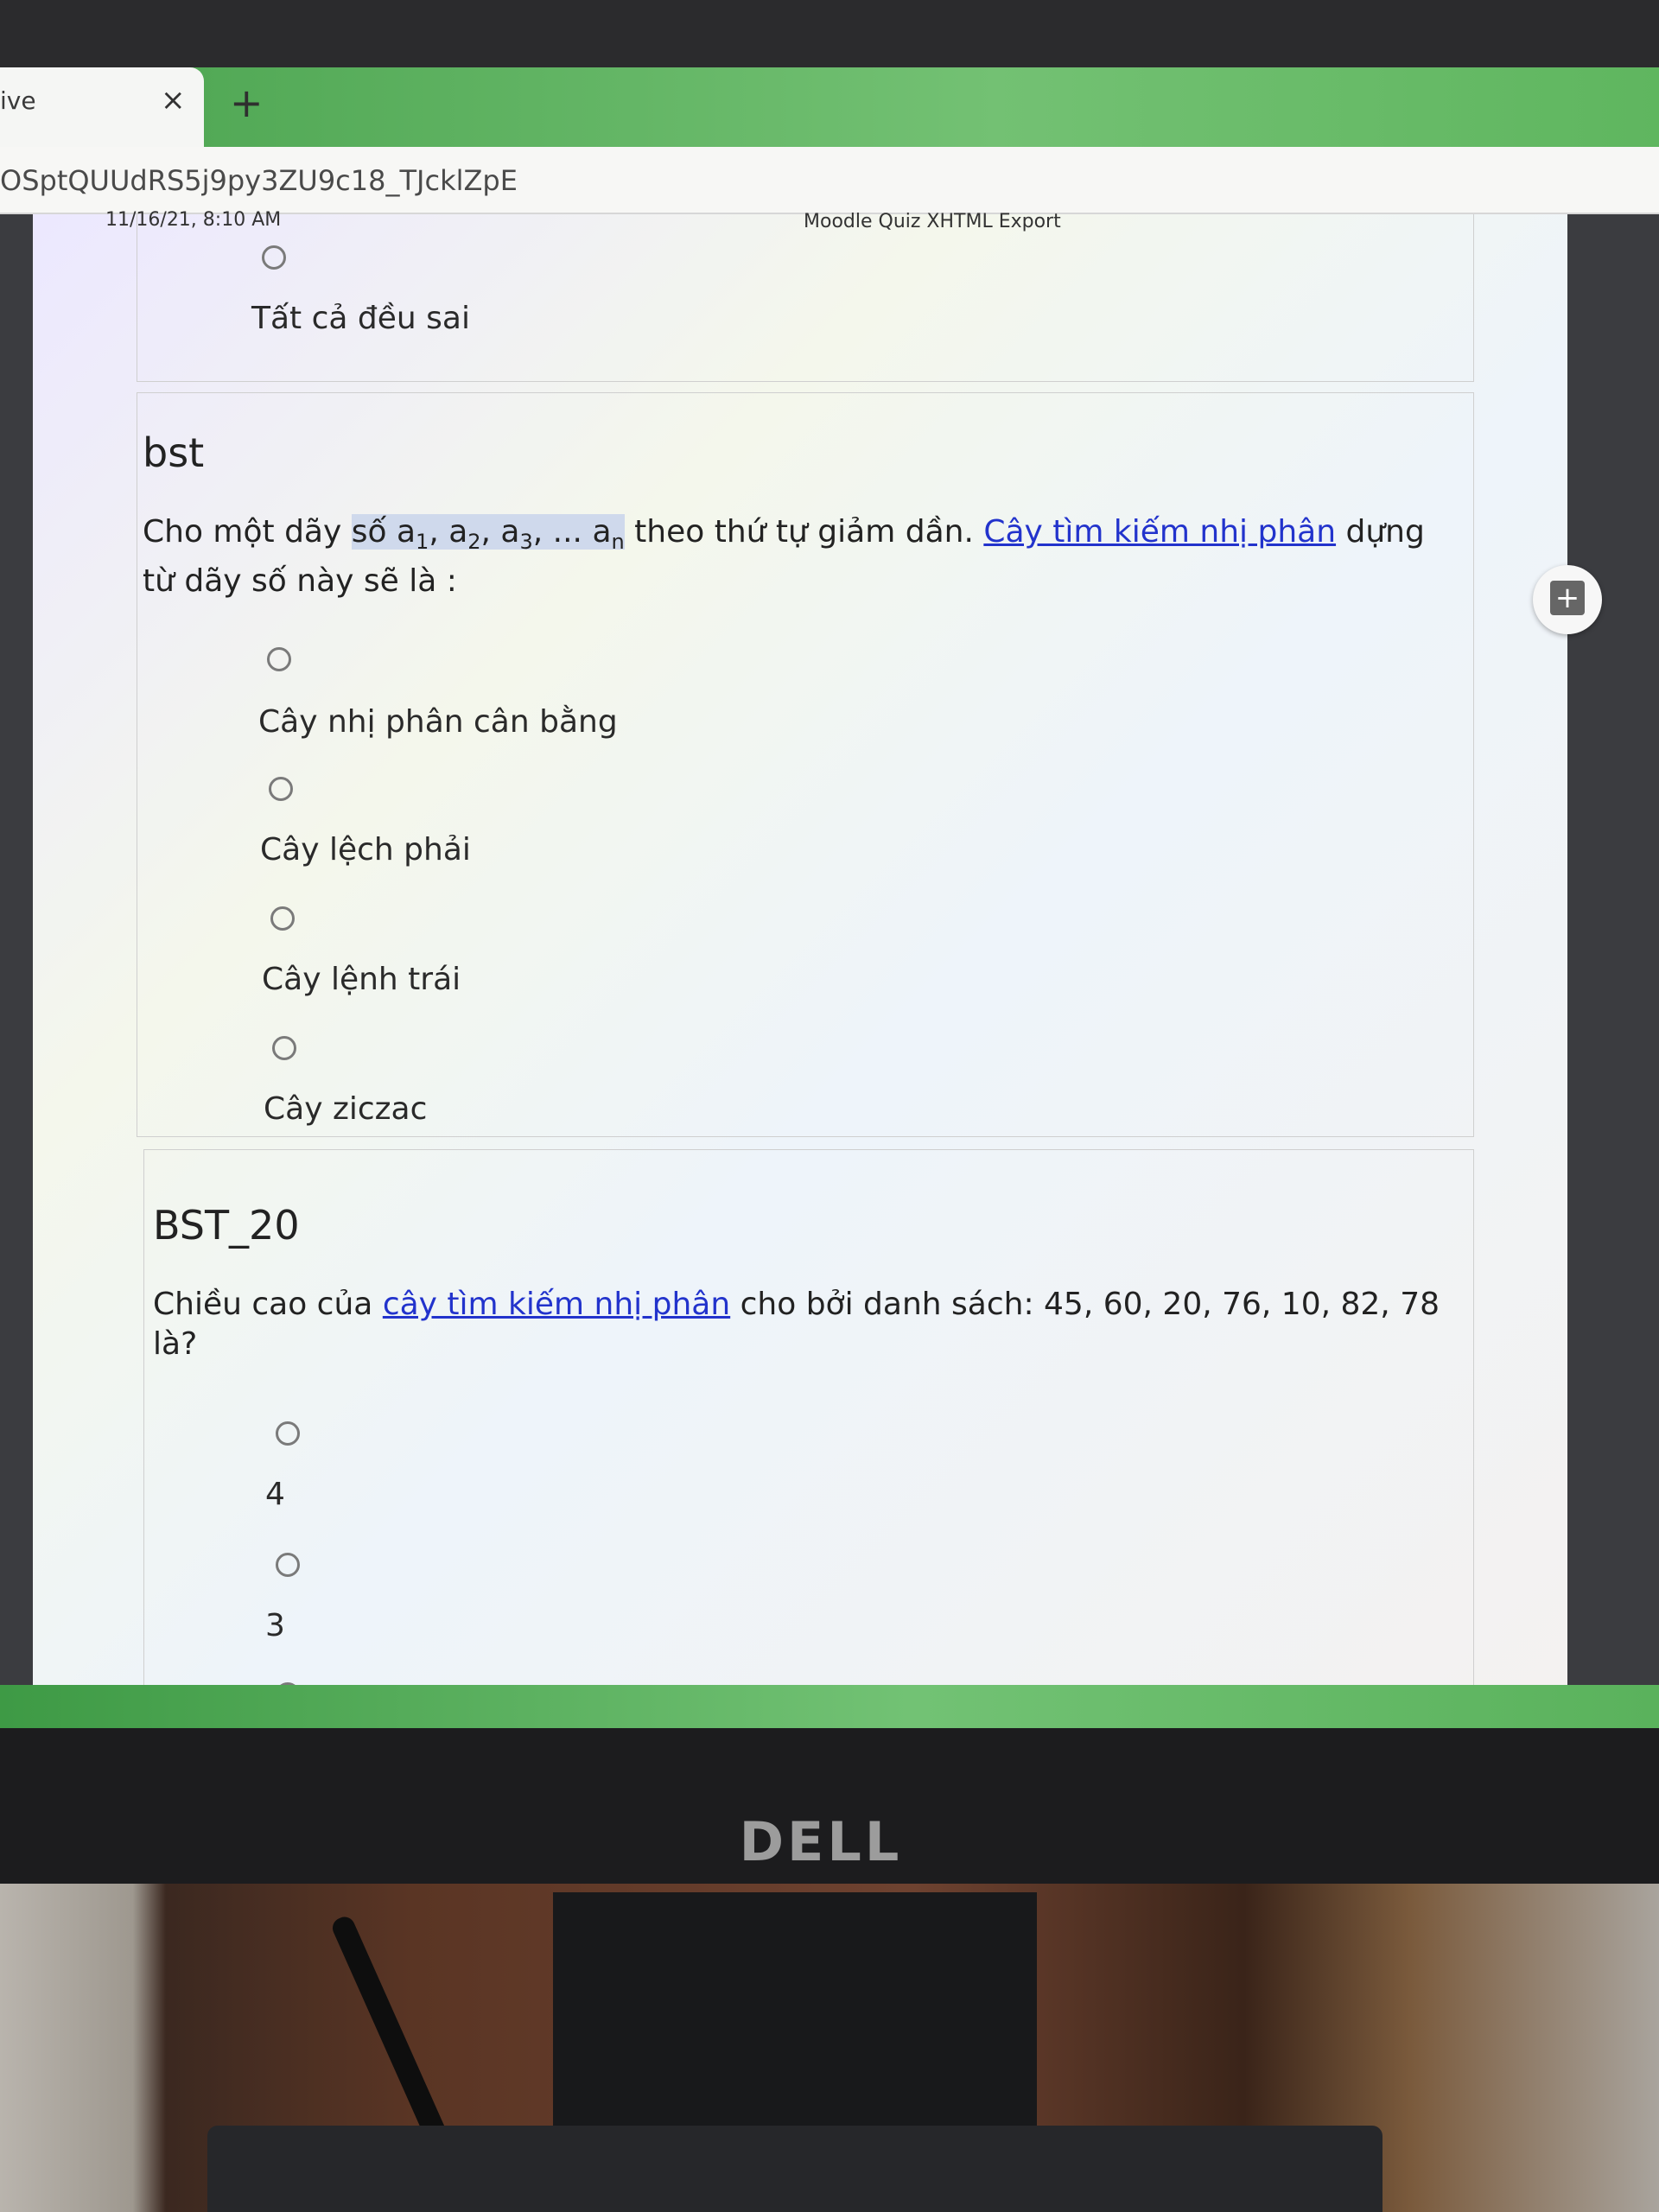 This screenshot has height=2212, width=1659. Describe the element at coordinates (275, 1625) in the screenshot. I see `option-label: 3` at that location.